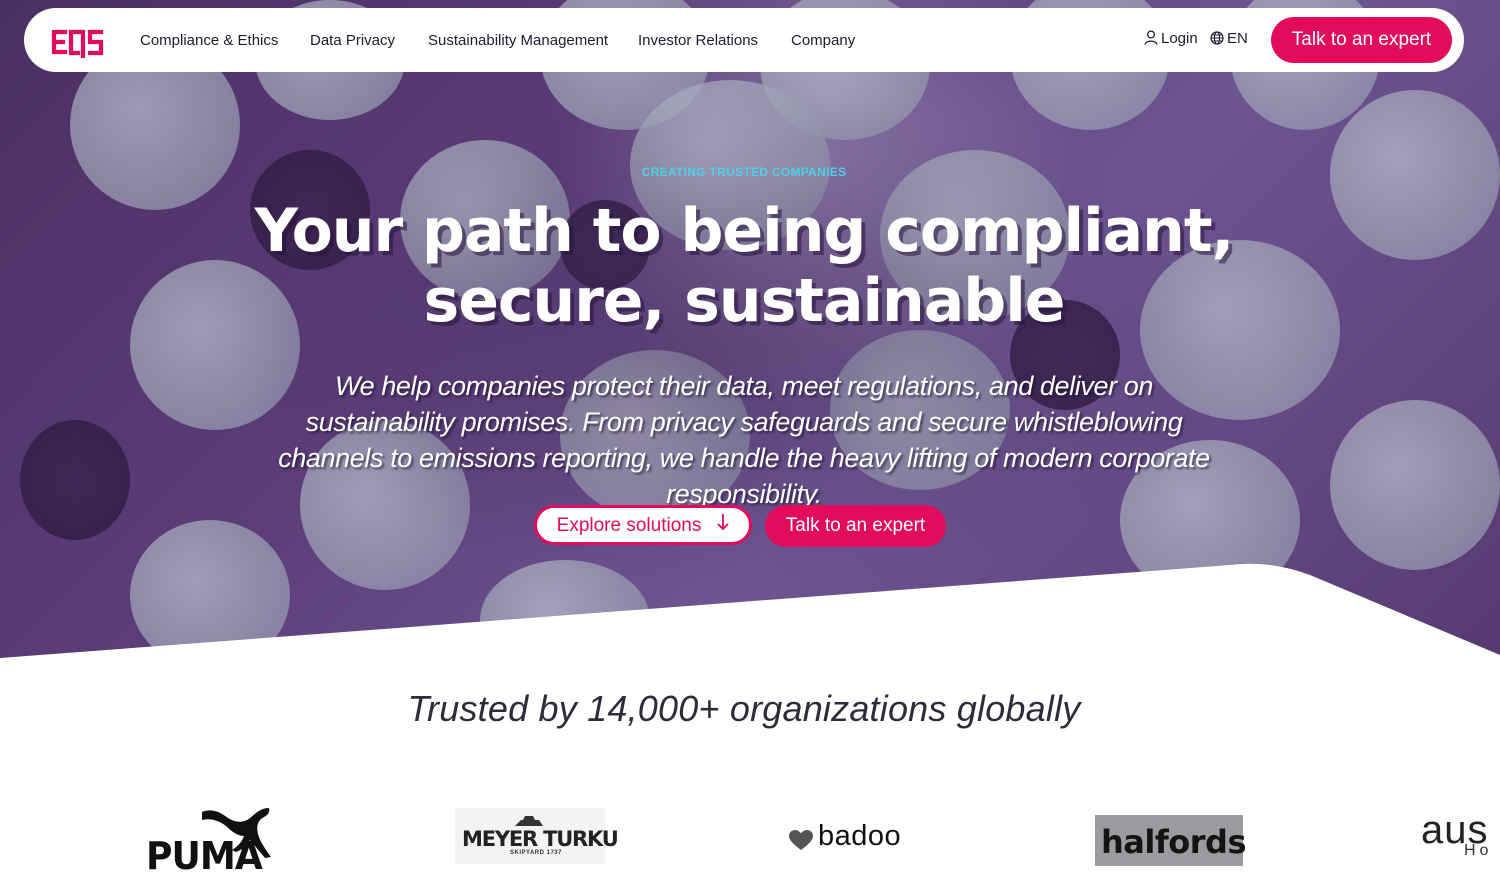  What do you see at coordinates (744, 172) in the screenshot?
I see `hero-kicker: CREATING TRUSTED COMPANIES` at bounding box center [744, 172].